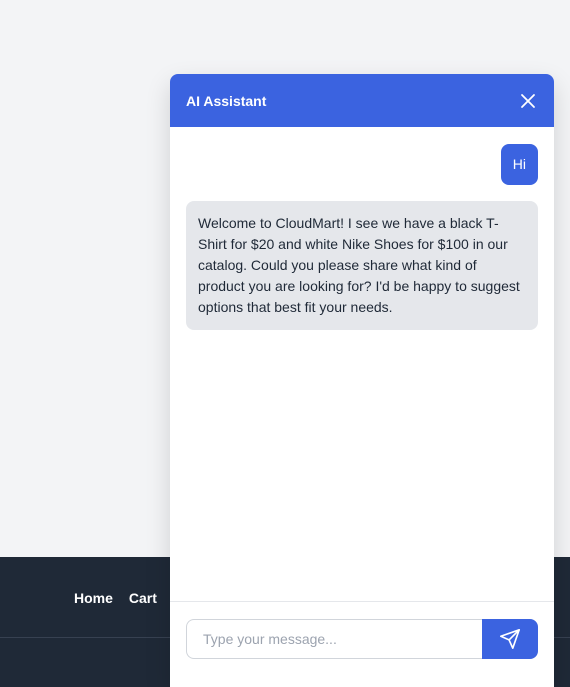 The height and width of the screenshot is (687, 570). I want to click on footer-link-cart: Cart, so click(143, 598).